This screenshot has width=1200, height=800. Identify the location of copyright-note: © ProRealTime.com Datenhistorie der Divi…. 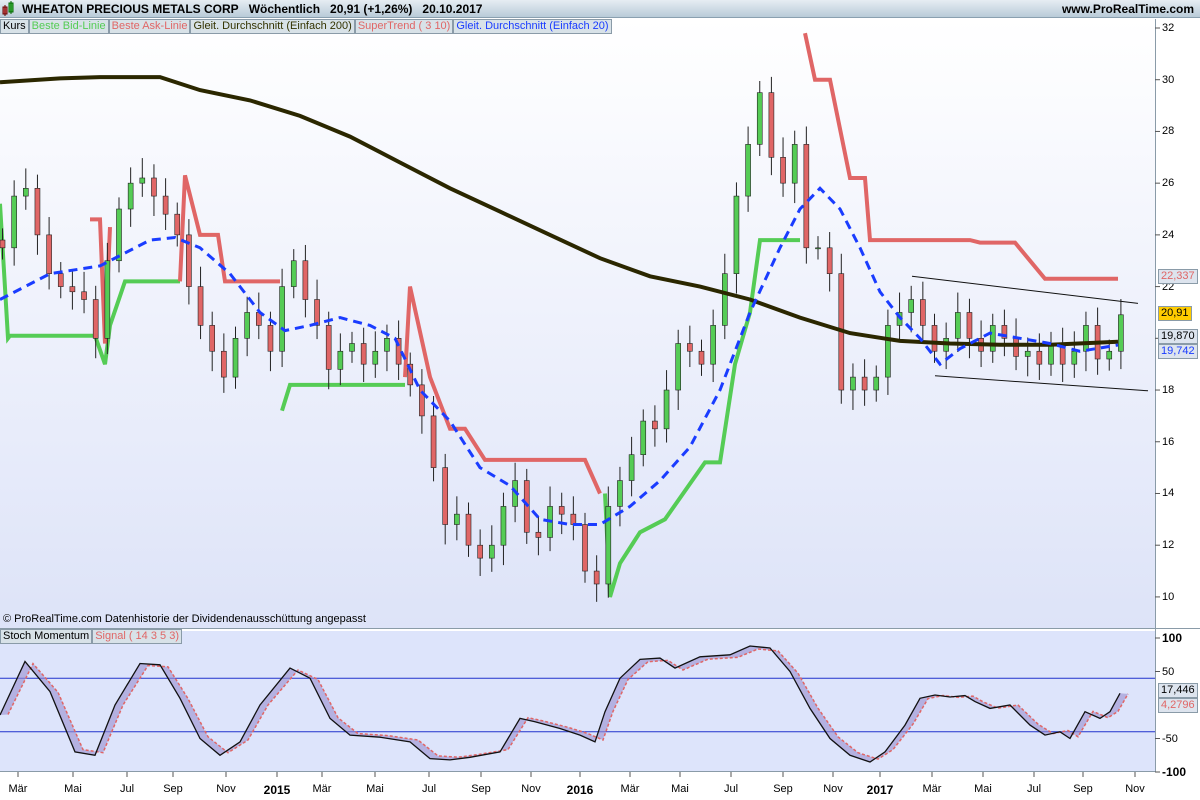
(184, 619).